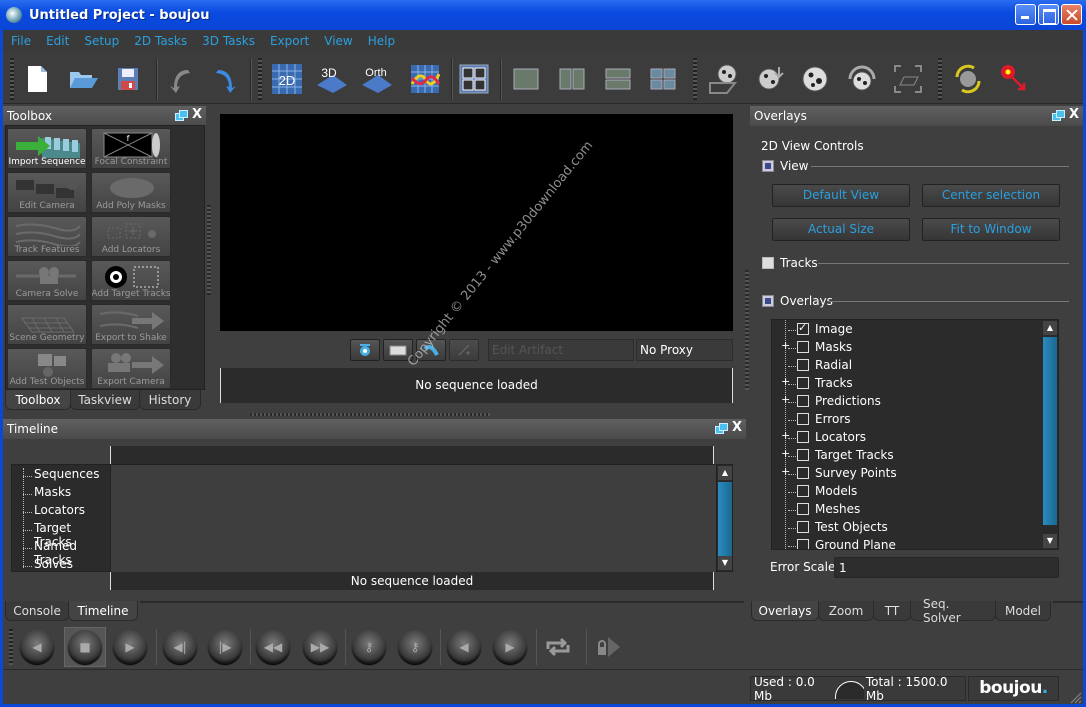 Image resolution: width=1086 pixels, height=707 pixels. Describe the element at coordinates (862, 79) in the screenshot. I see `camera-orbit-button` at that location.